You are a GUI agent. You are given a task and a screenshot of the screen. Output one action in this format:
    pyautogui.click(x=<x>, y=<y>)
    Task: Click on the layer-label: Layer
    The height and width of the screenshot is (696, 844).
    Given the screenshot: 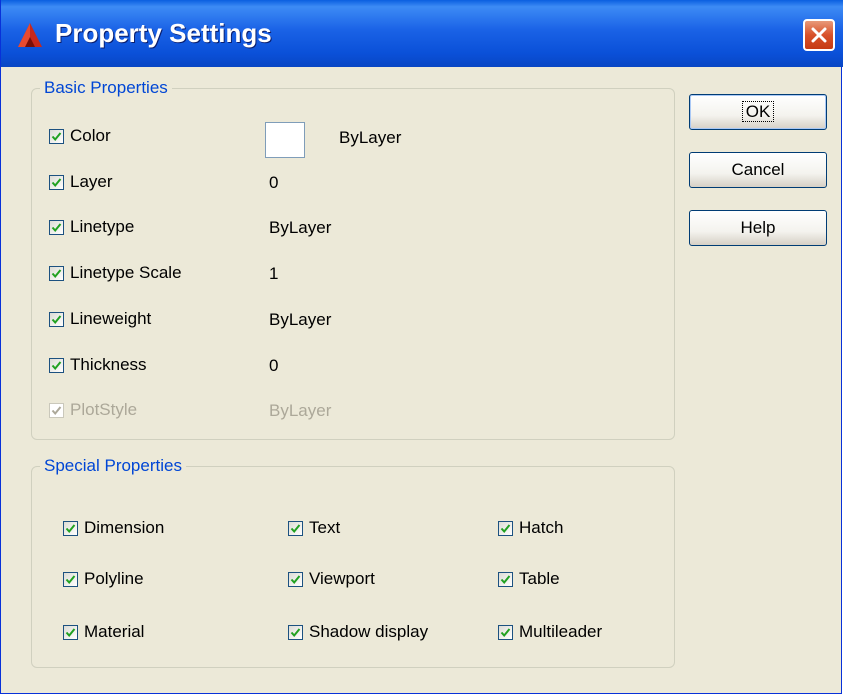 What is the action you would take?
    pyautogui.click(x=91, y=181)
    